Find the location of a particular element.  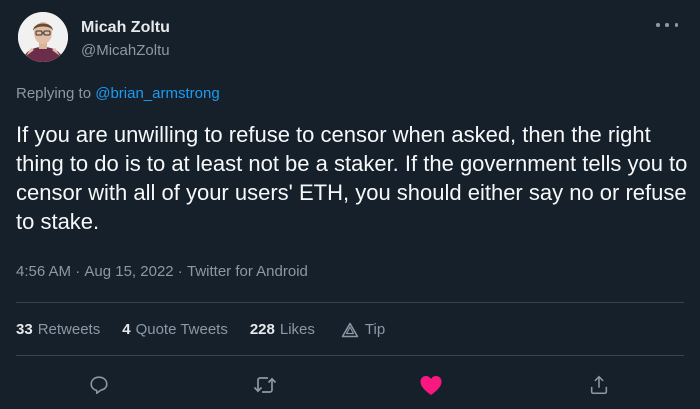

share-button is located at coordinates (599, 385).